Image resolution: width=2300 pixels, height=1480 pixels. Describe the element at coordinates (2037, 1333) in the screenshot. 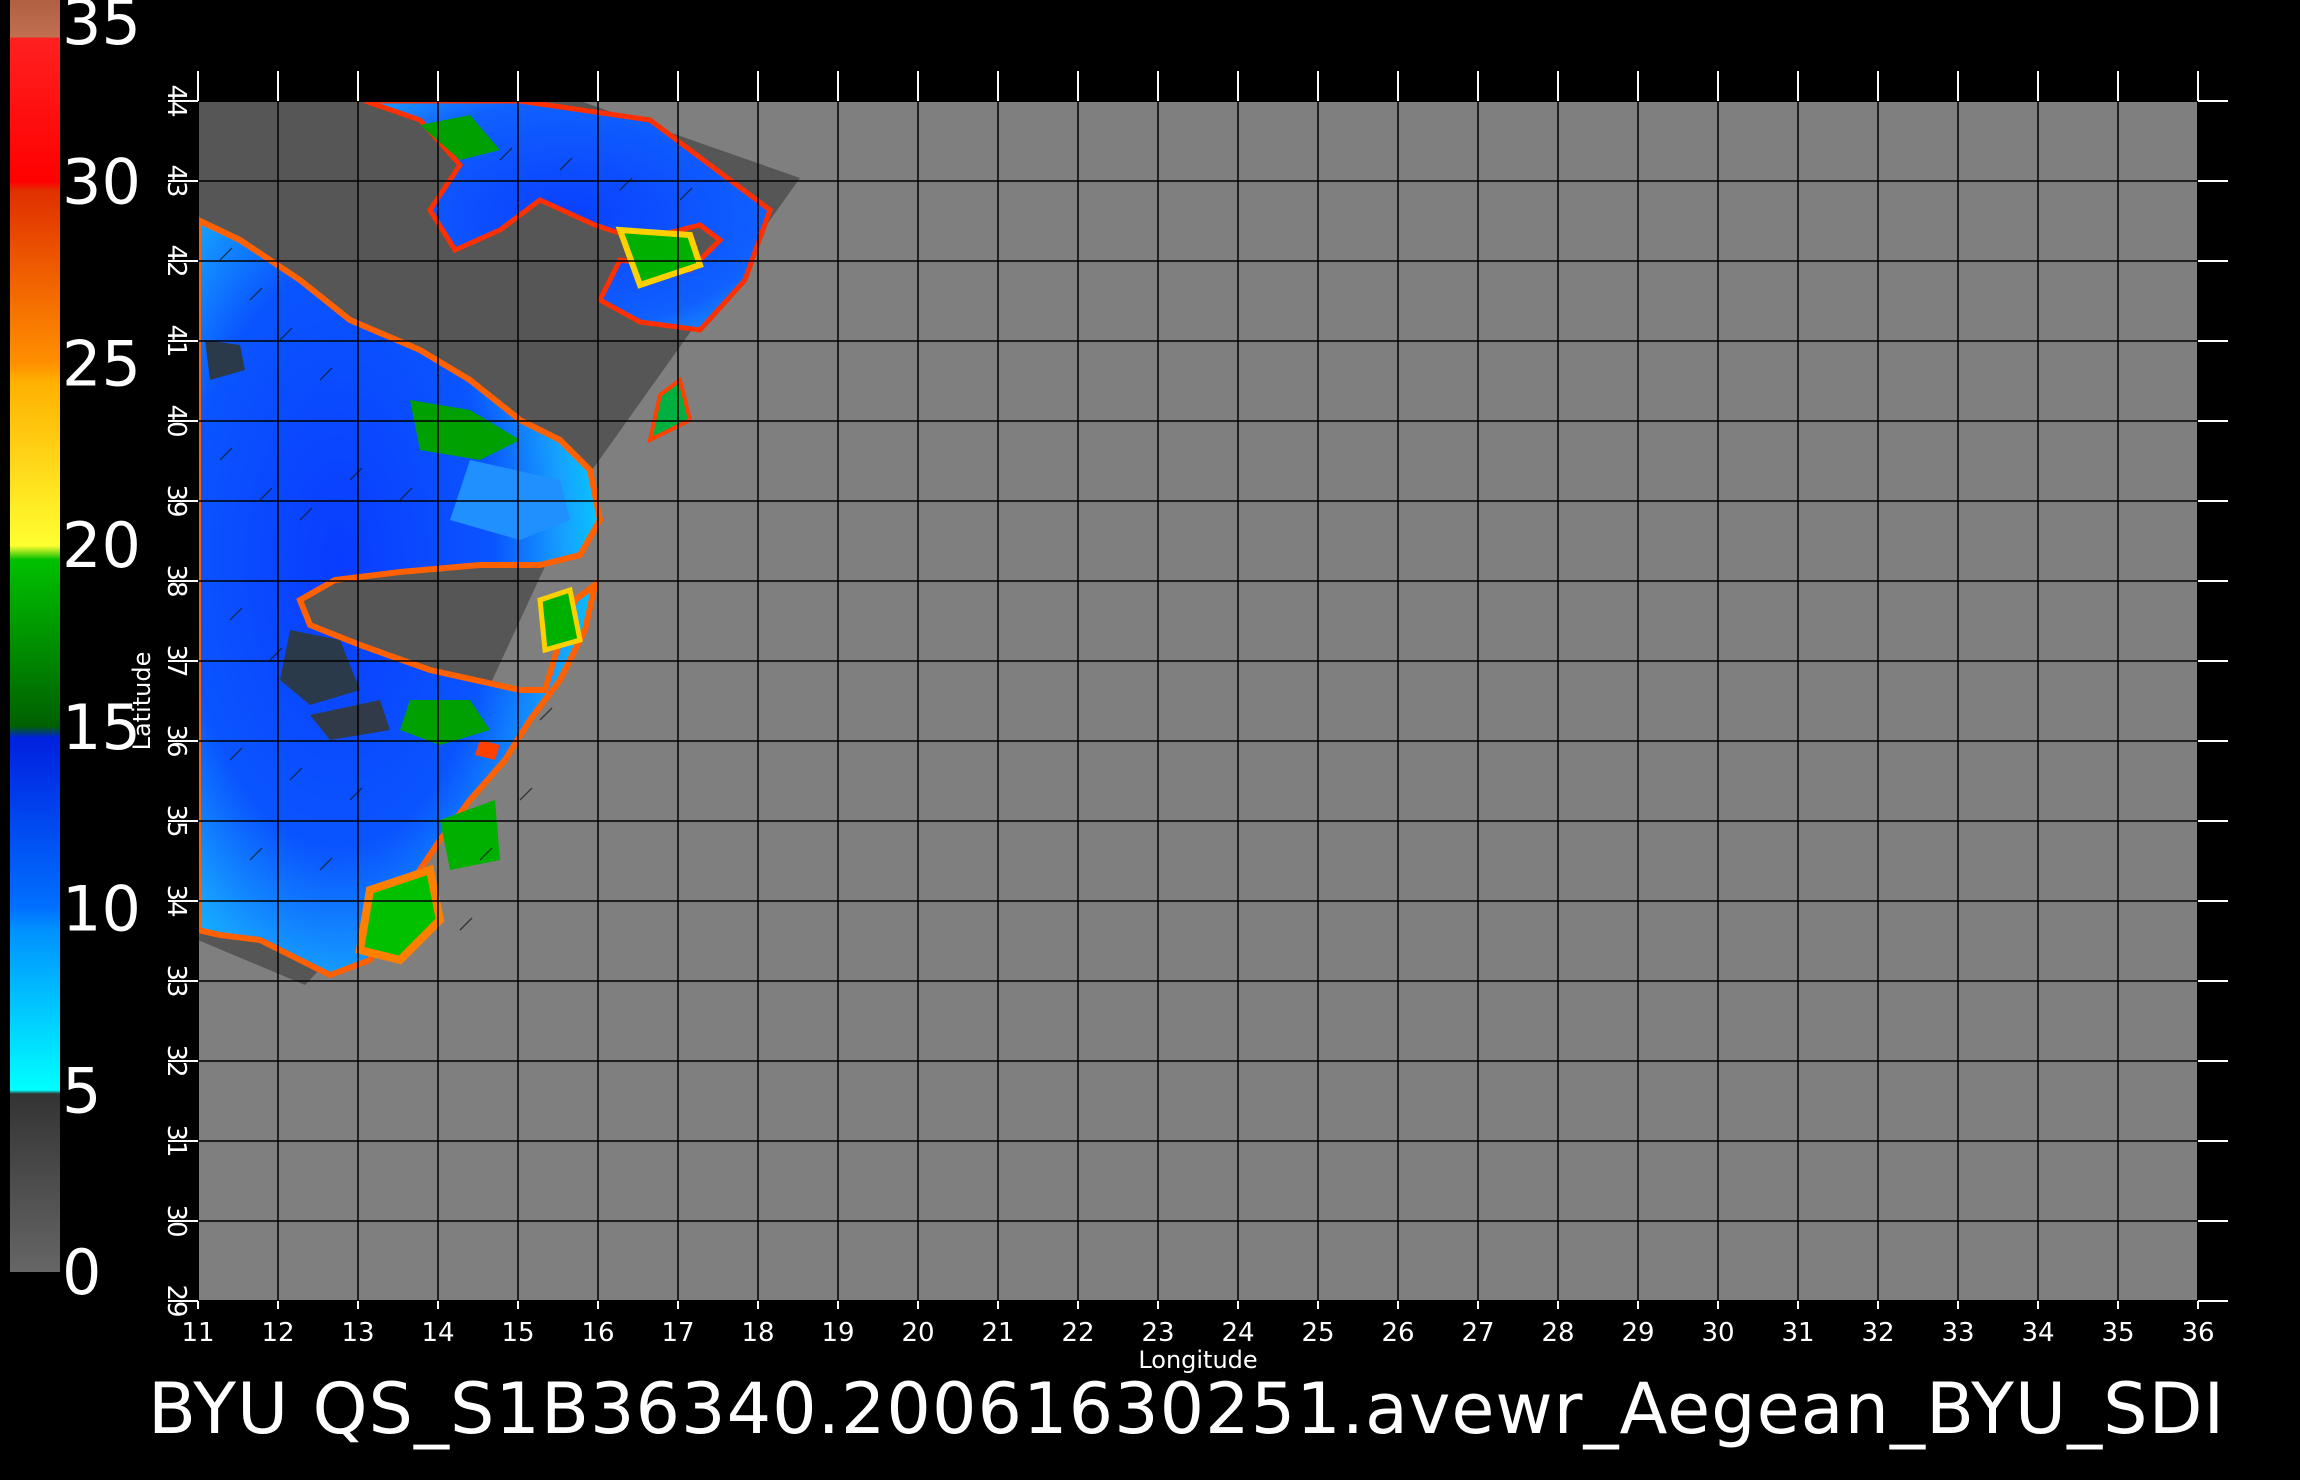

I see `x-tick-label: 34` at that location.